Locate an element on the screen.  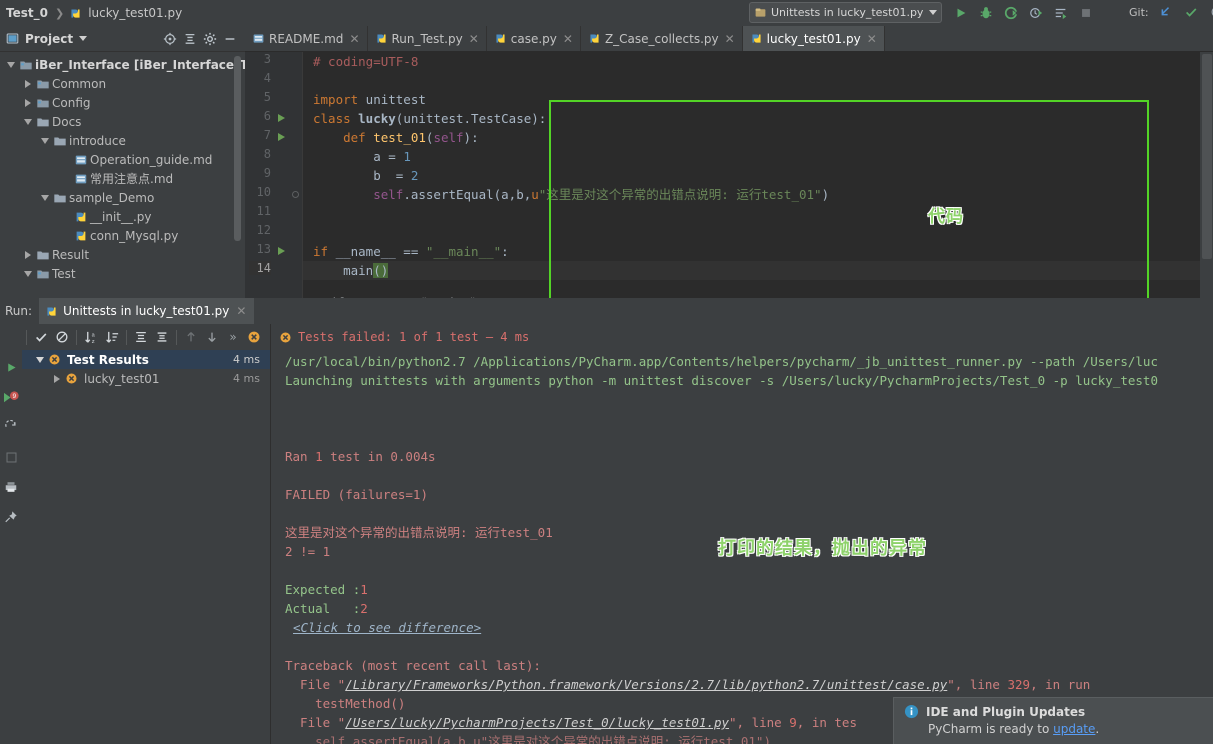
history-icon is located at coordinates (1209, 12).